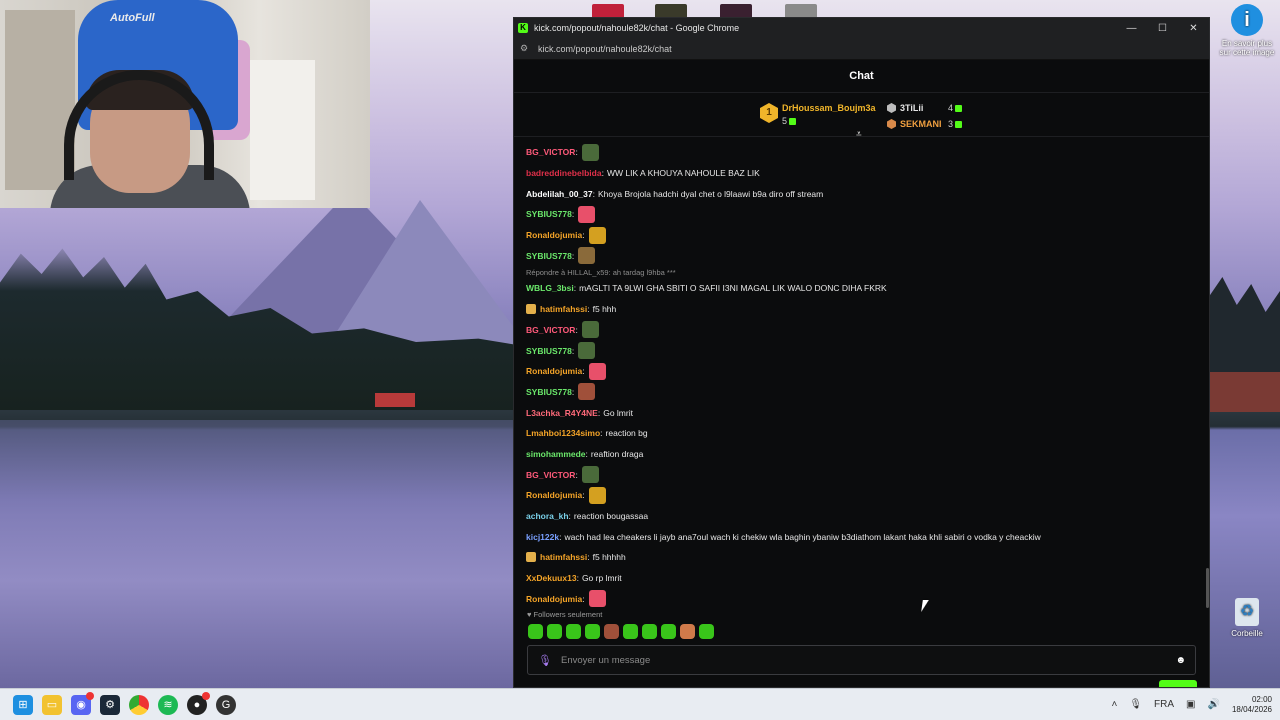 The height and width of the screenshot is (720, 1280). Describe the element at coordinates (550, 288) in the screenshot. I see `chat-username: WBLG_3bsi` at that location.